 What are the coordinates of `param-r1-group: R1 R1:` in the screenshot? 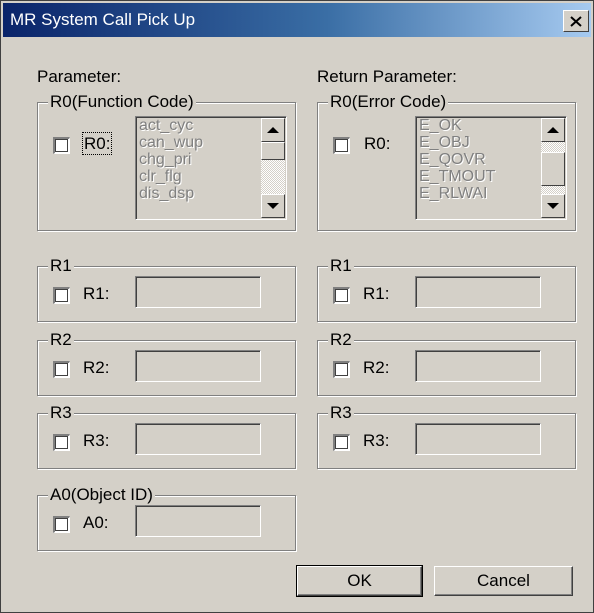 It's located at (166, 289).